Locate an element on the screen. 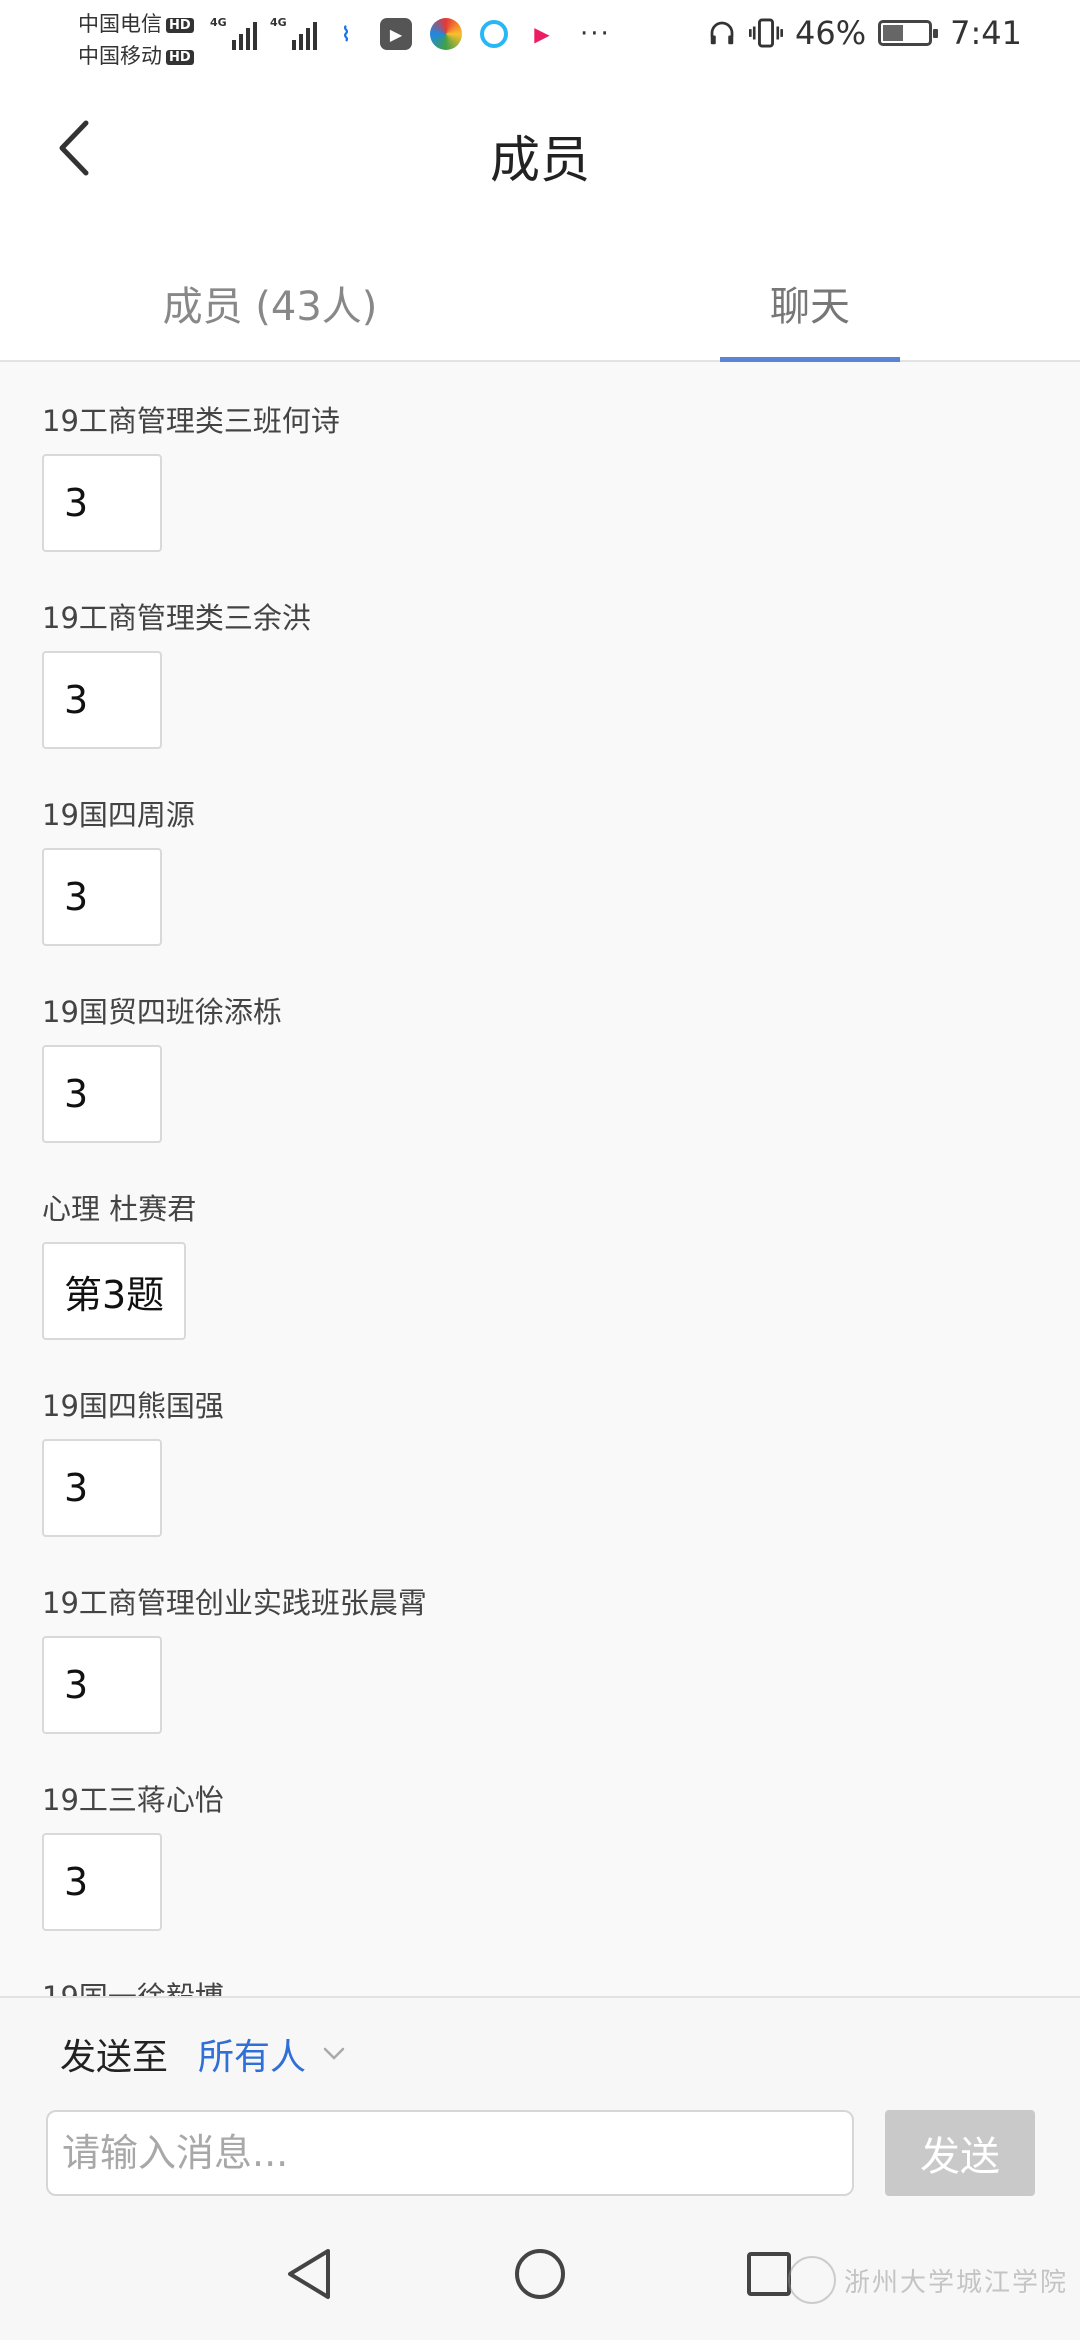 The height and width of the screenshot is (2340, 1080). watermark: 浙州大学城江学院 is located at coordinates (927, 2280).